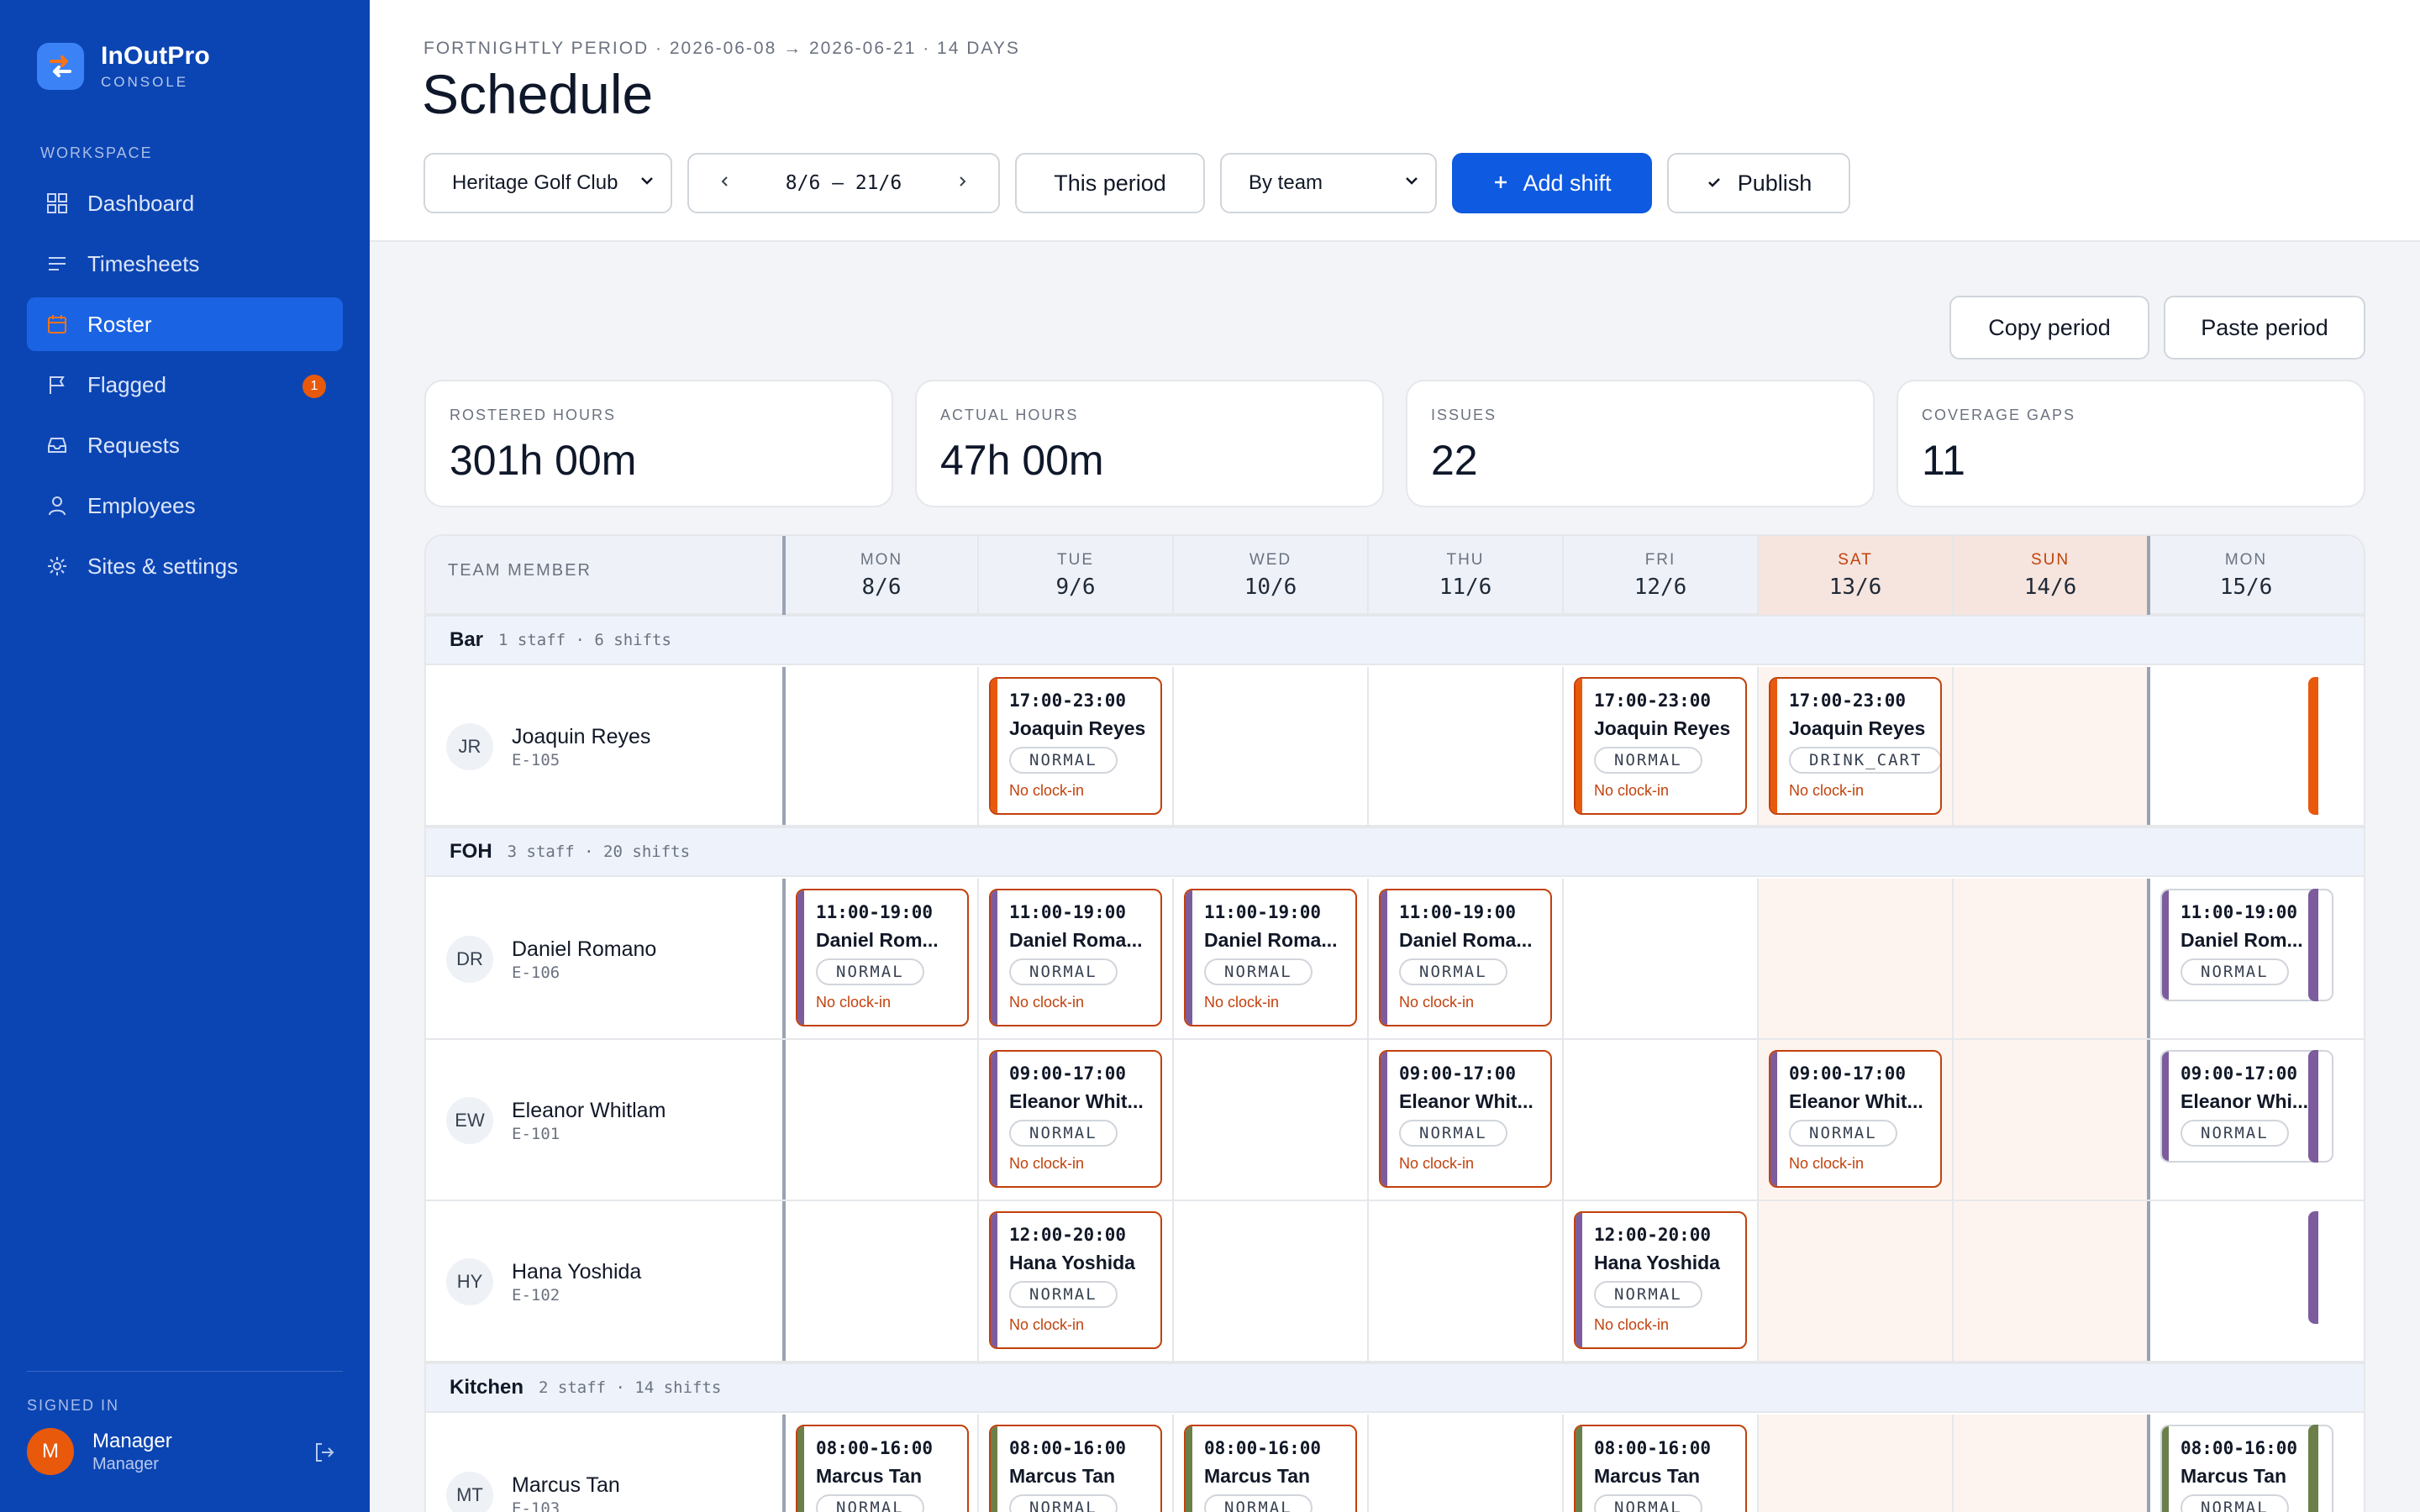 This screenshot has width=2420, height=1512. What do you see at coordinates (582, 736) in the screenshot?
I see `member-name: Joaquin Reyes` at bounding box center [582, 736].